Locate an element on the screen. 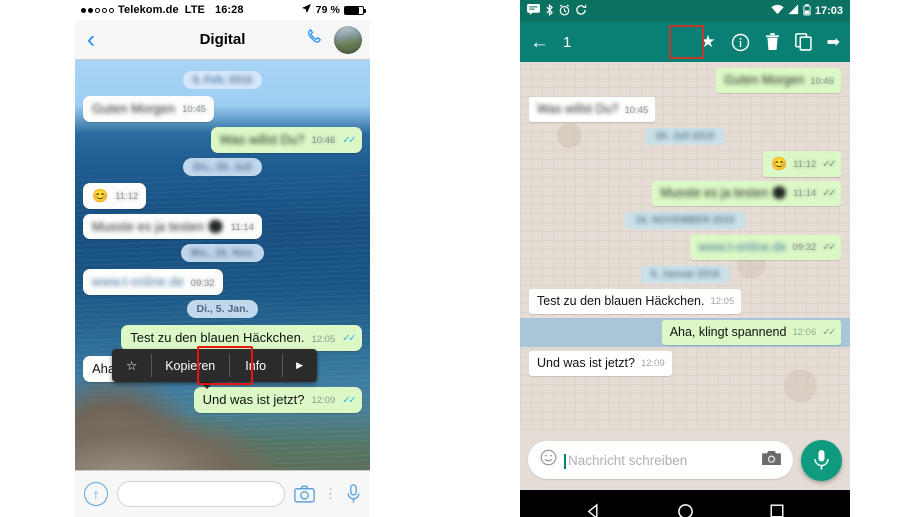  voice-record-button is located at coordinates (821, 460).